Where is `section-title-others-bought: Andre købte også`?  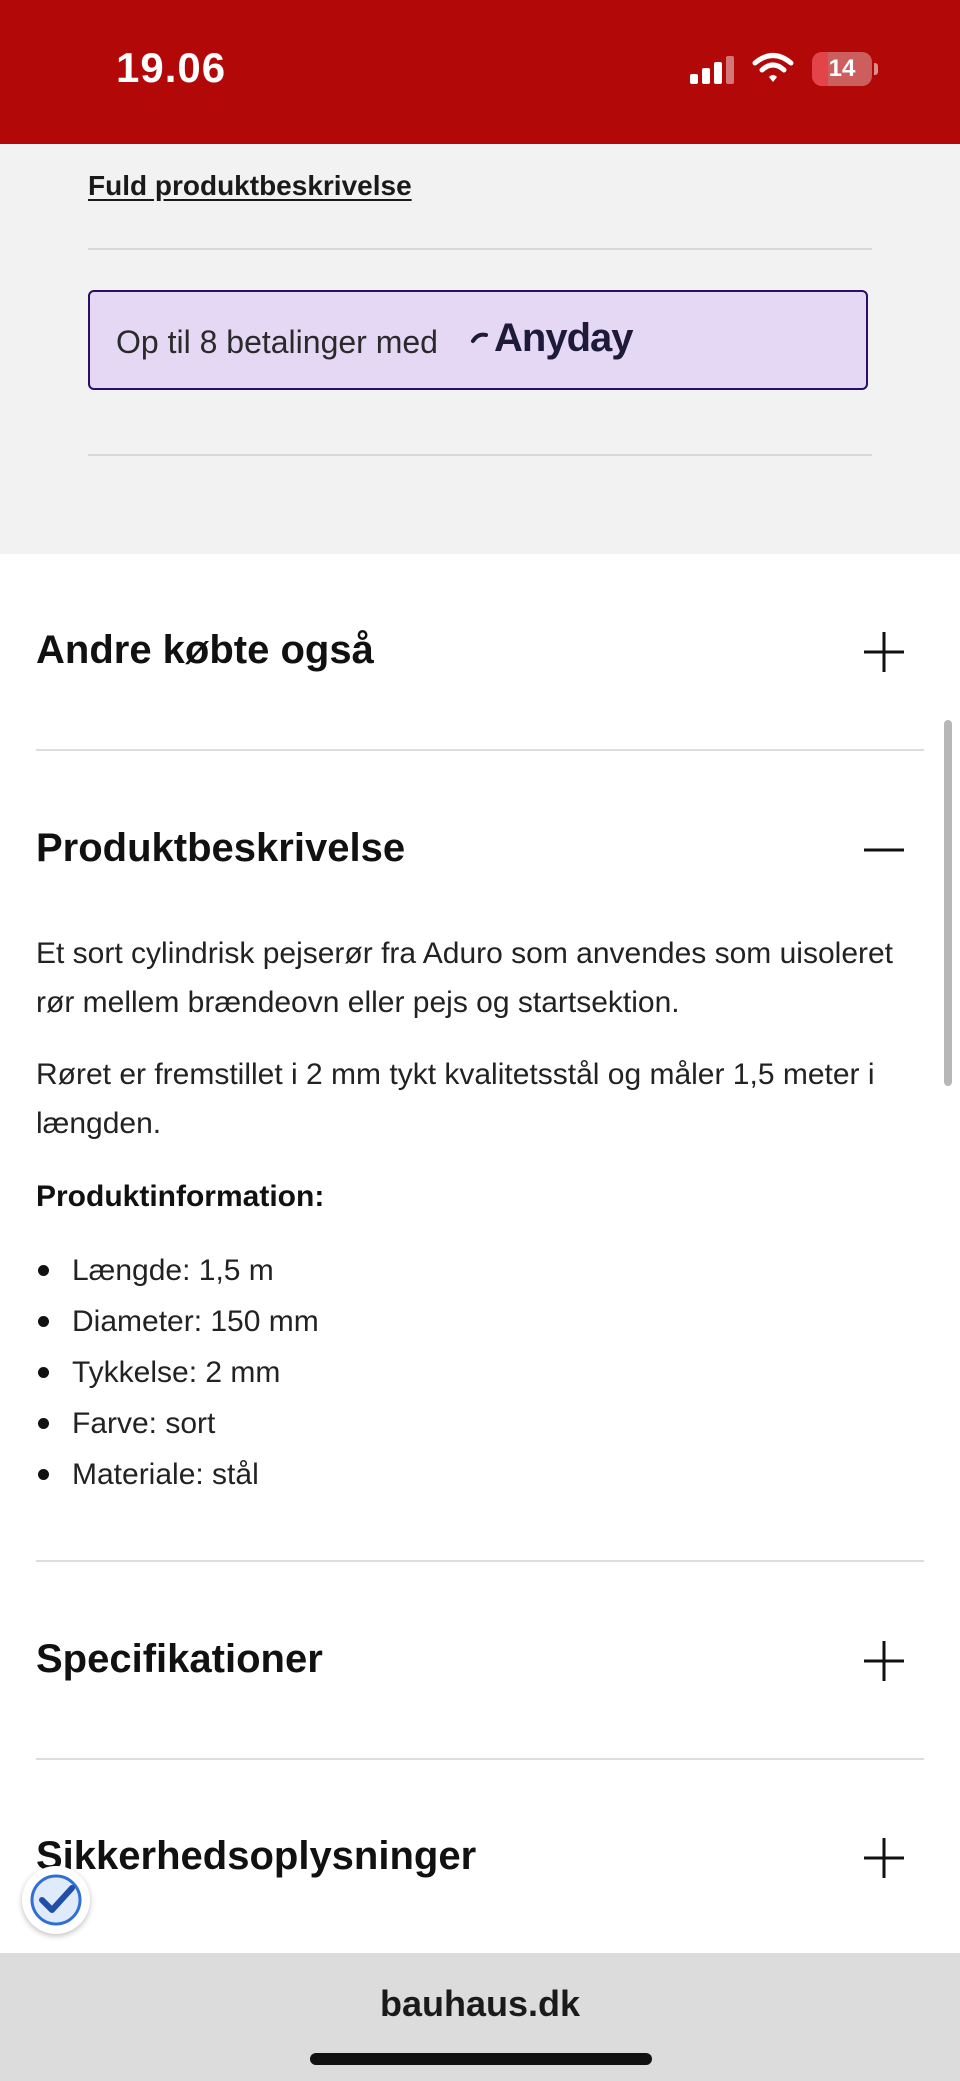 section-title-others-bought: Andre købte også is located at coordinates (205, 650).